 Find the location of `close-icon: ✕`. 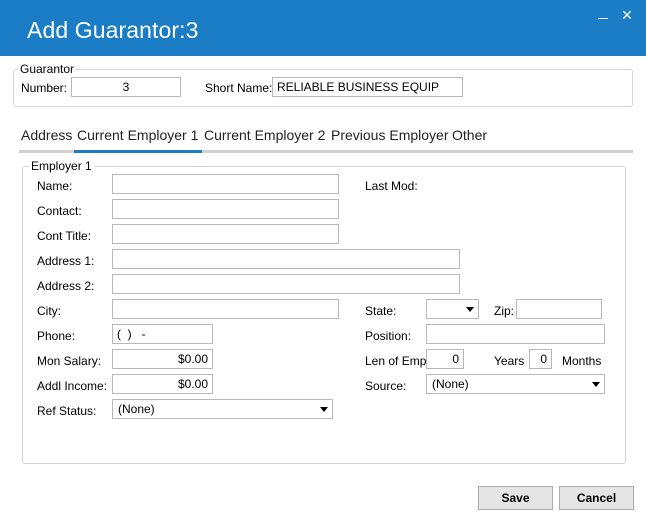

close-icon: ✕ is located at coordinates (627, 15).